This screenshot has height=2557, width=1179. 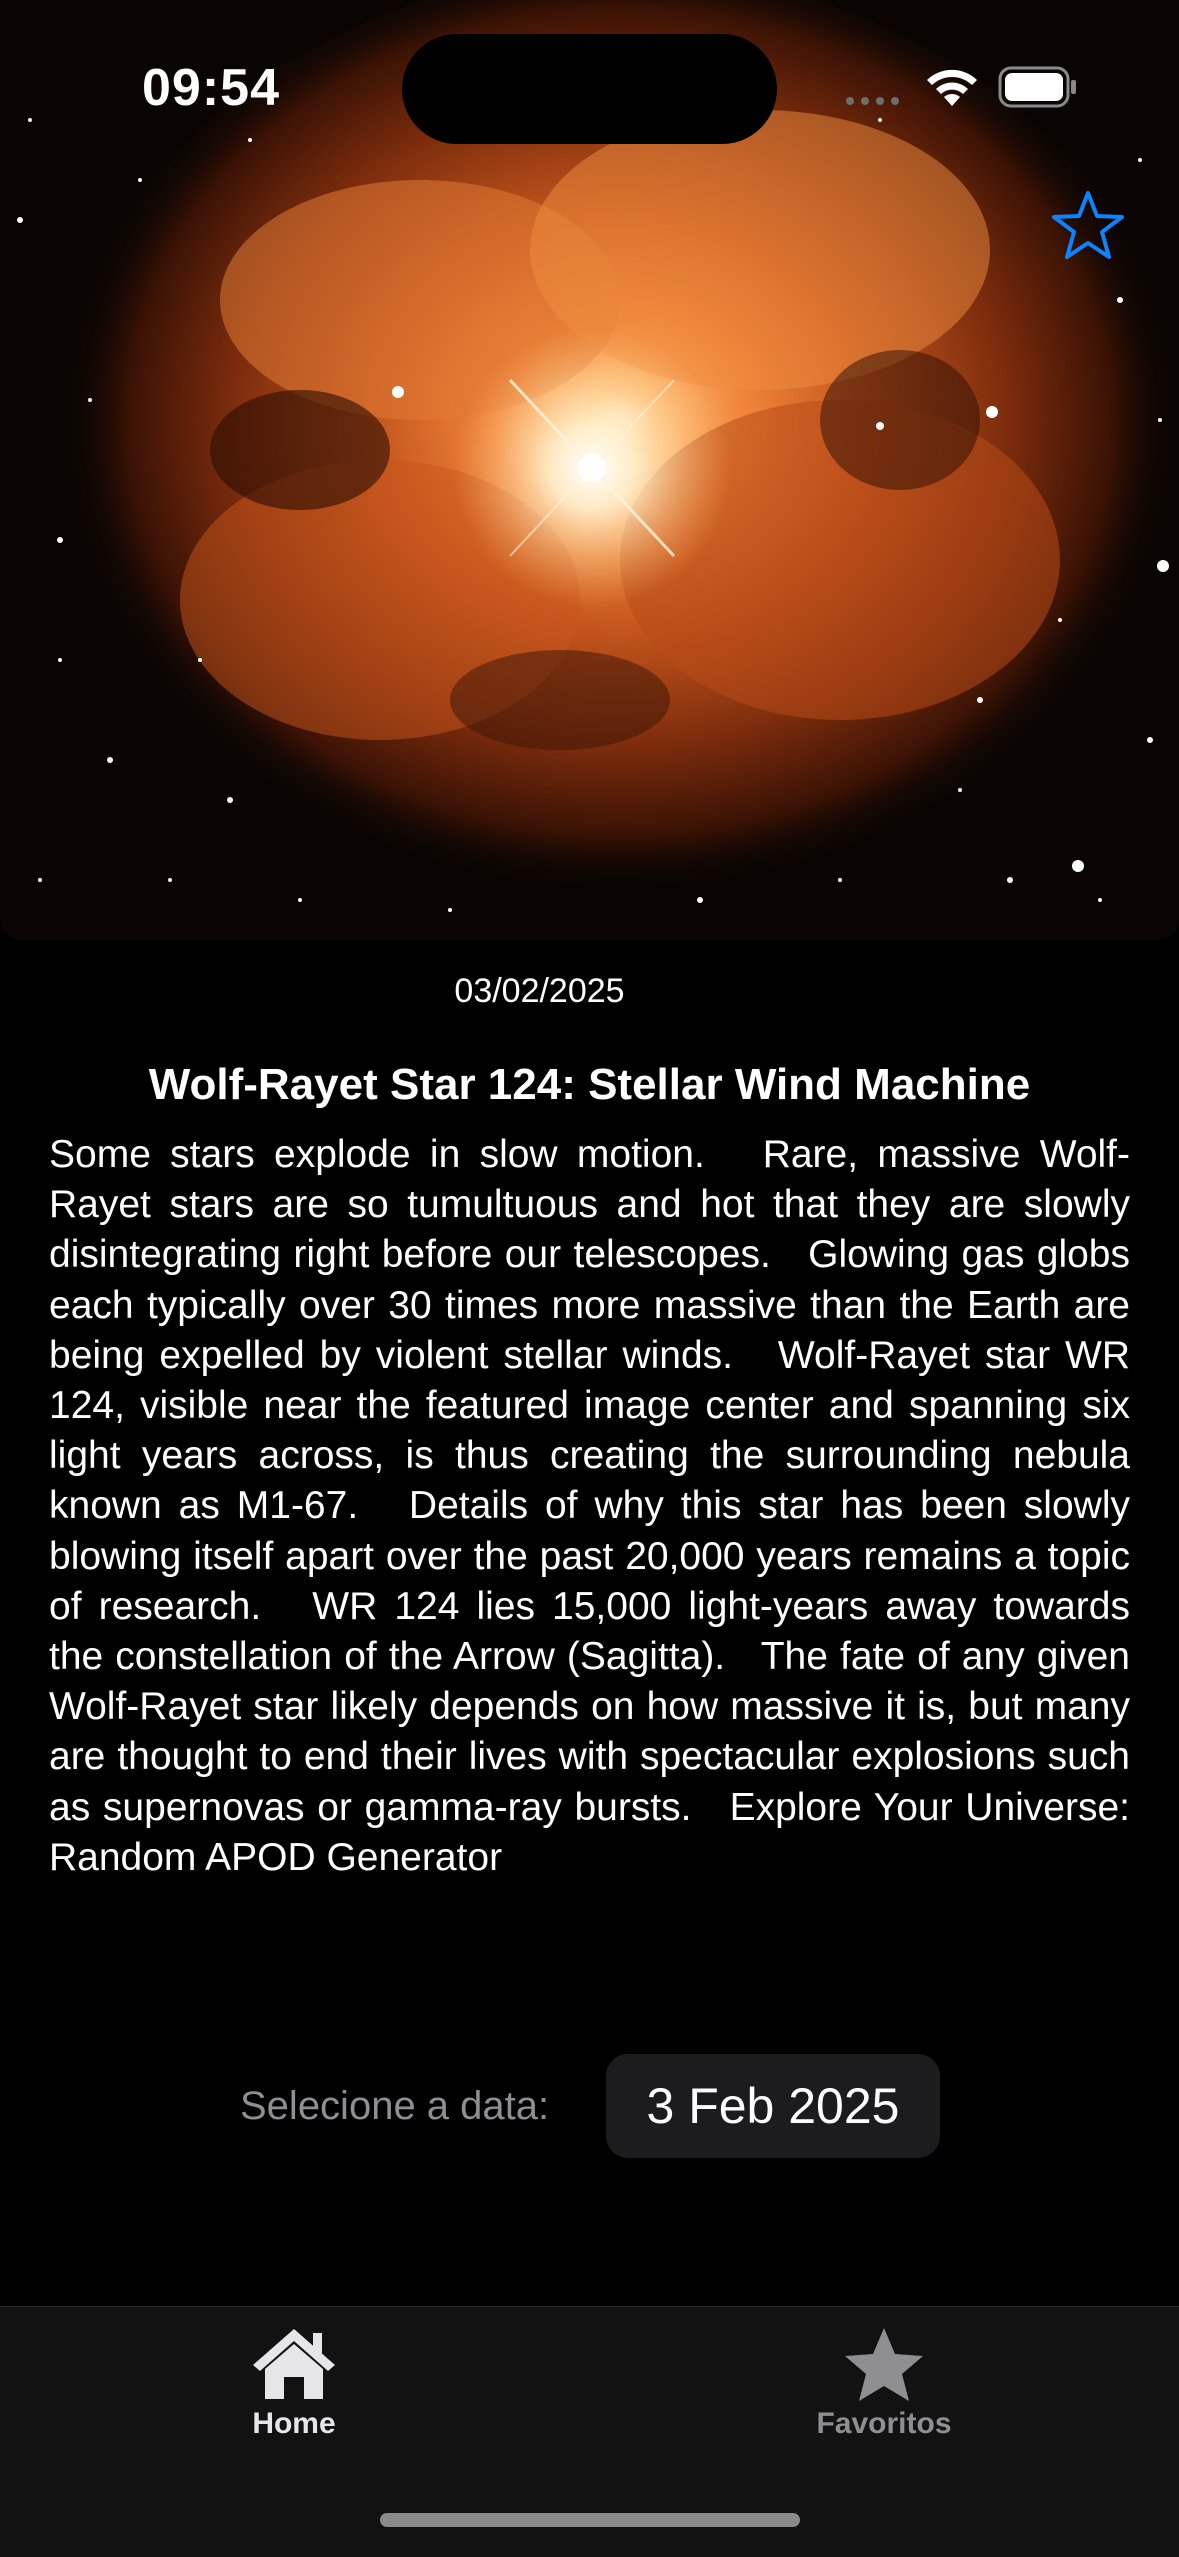 I want to click on tab-home-label: Home, so click(x=294, y=2423).